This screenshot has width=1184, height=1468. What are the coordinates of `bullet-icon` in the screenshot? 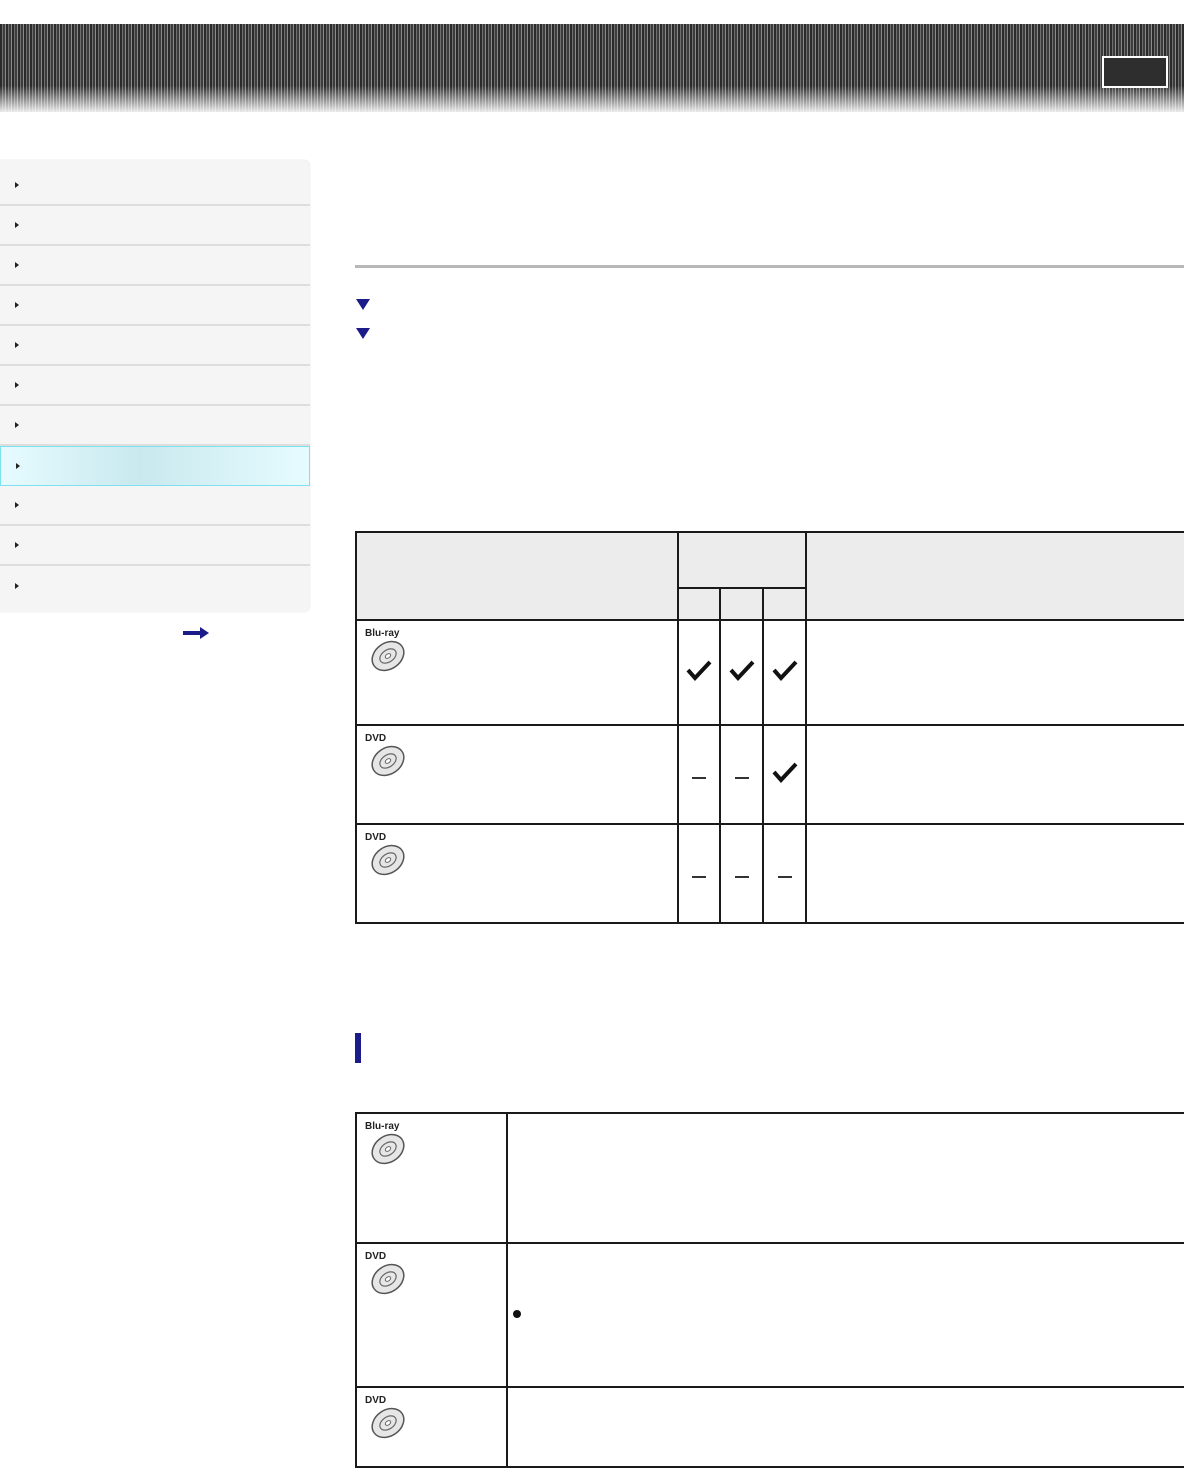 It's located at (517, 1314).